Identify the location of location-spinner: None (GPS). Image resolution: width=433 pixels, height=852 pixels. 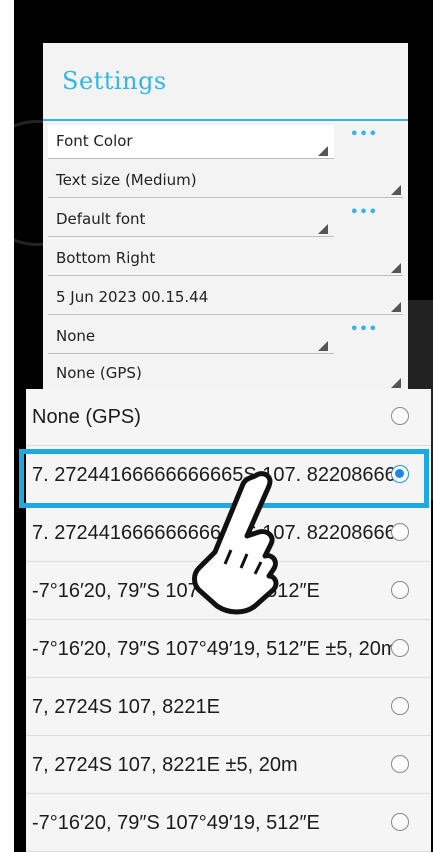
(225, 374).